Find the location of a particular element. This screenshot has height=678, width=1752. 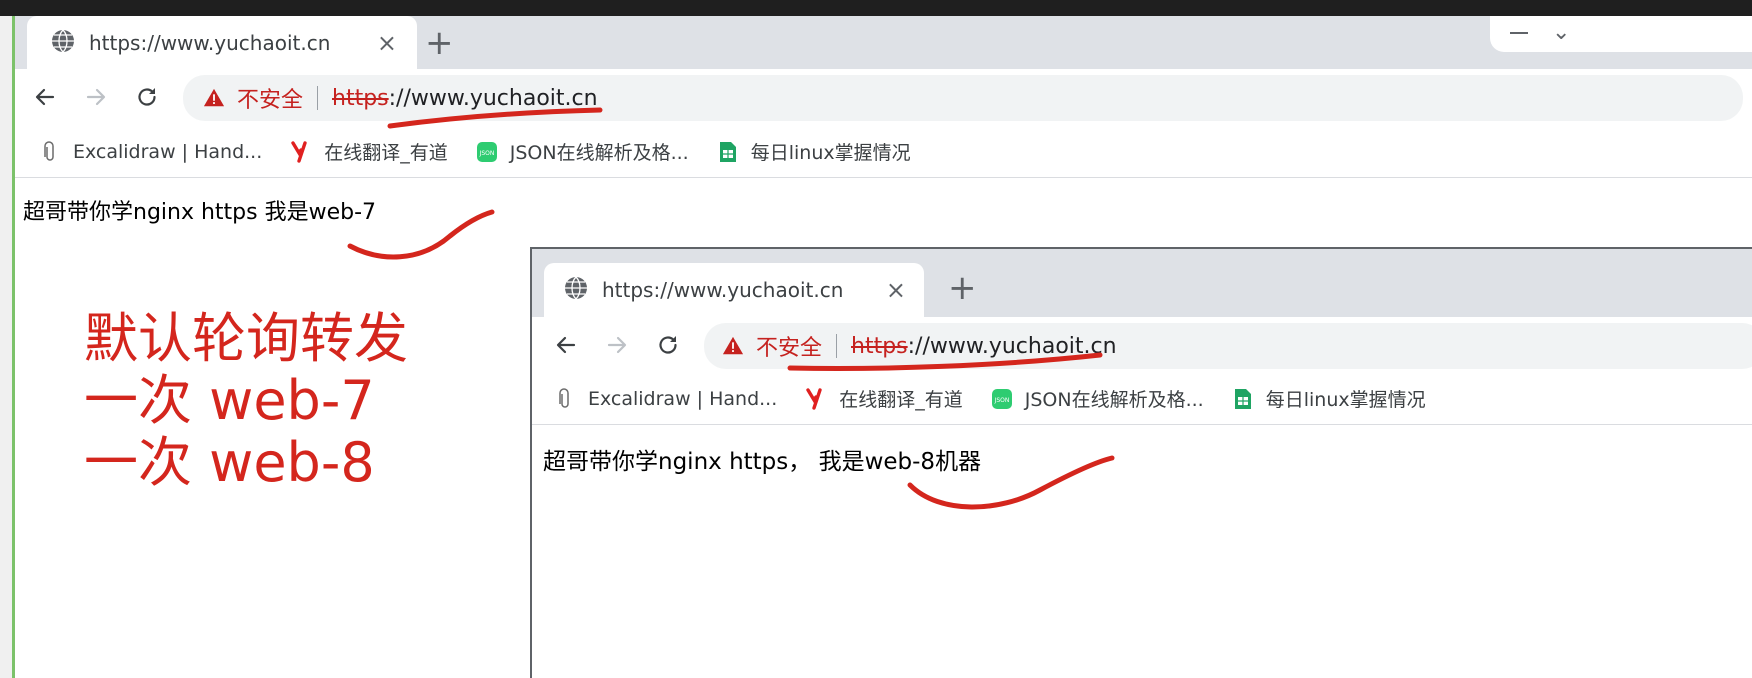

minimize-icon is located at coordinates (1519, 33).